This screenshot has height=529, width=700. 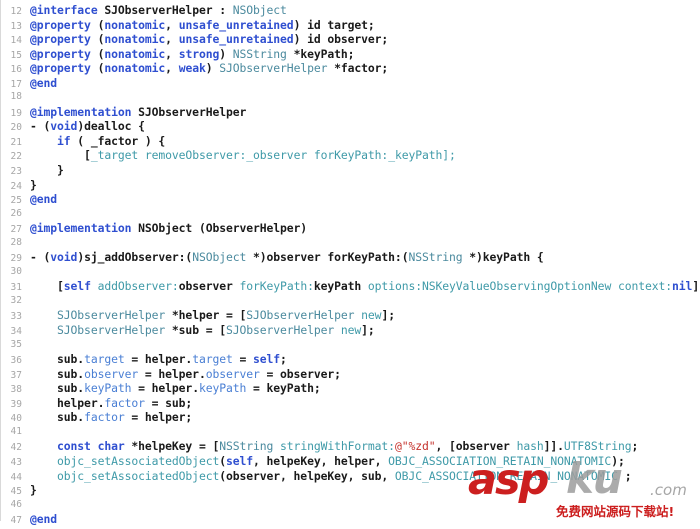 I want to click on code-line-text: @interface SJObserverHelper : NSObject, so click(x=158, y=10).